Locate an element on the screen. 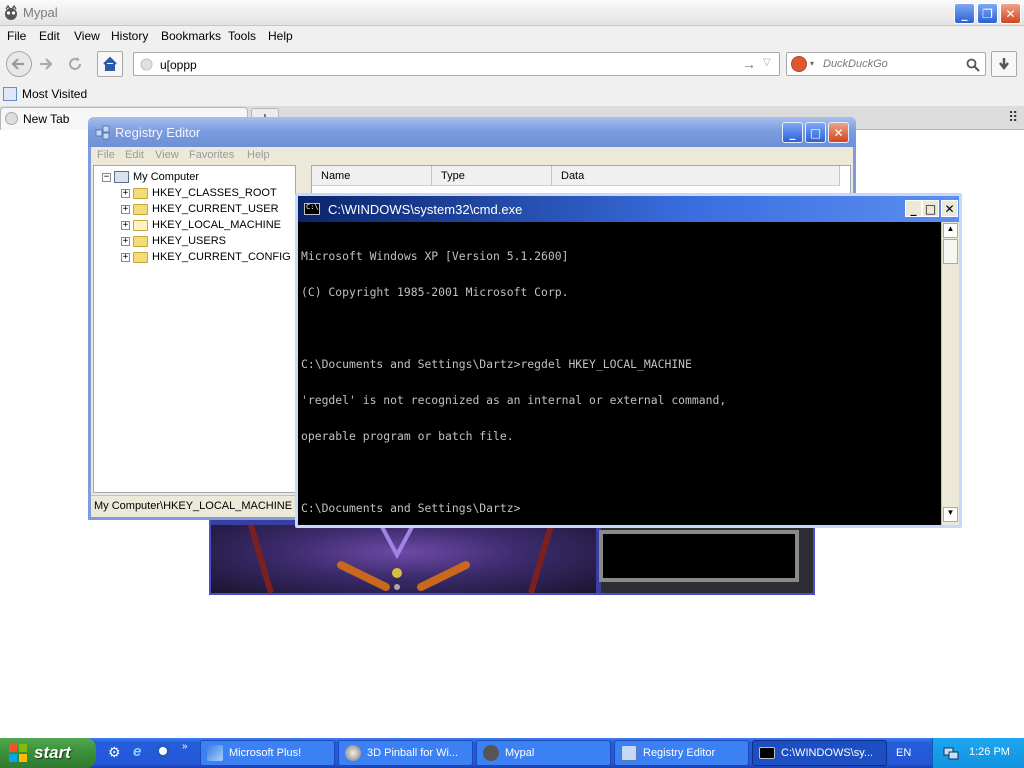 The image size is (1024, 768). regedit-title: Registry Editor is located at coordinates (158, 132).